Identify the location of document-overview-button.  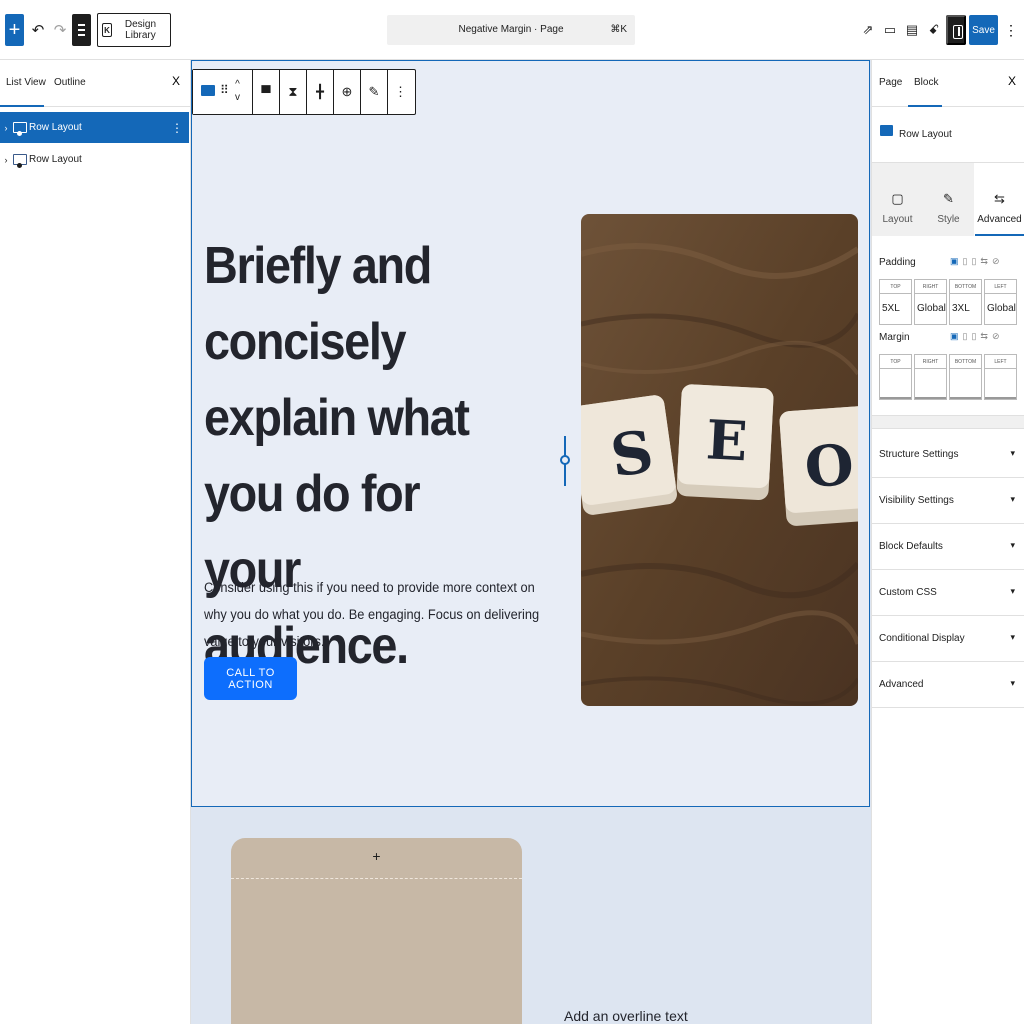
(81, 30).